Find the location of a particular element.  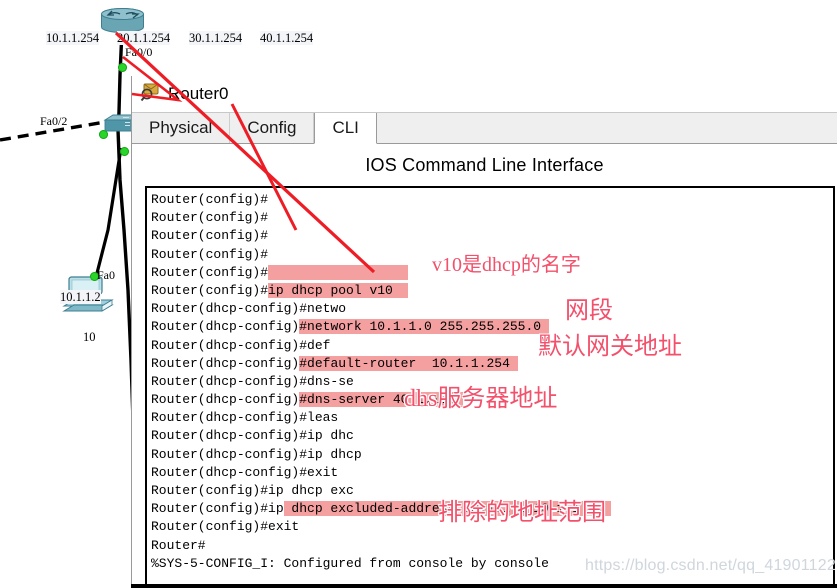

terminal-line: Router(dhcp-config)#netwo is located at coordinates (492, 309).